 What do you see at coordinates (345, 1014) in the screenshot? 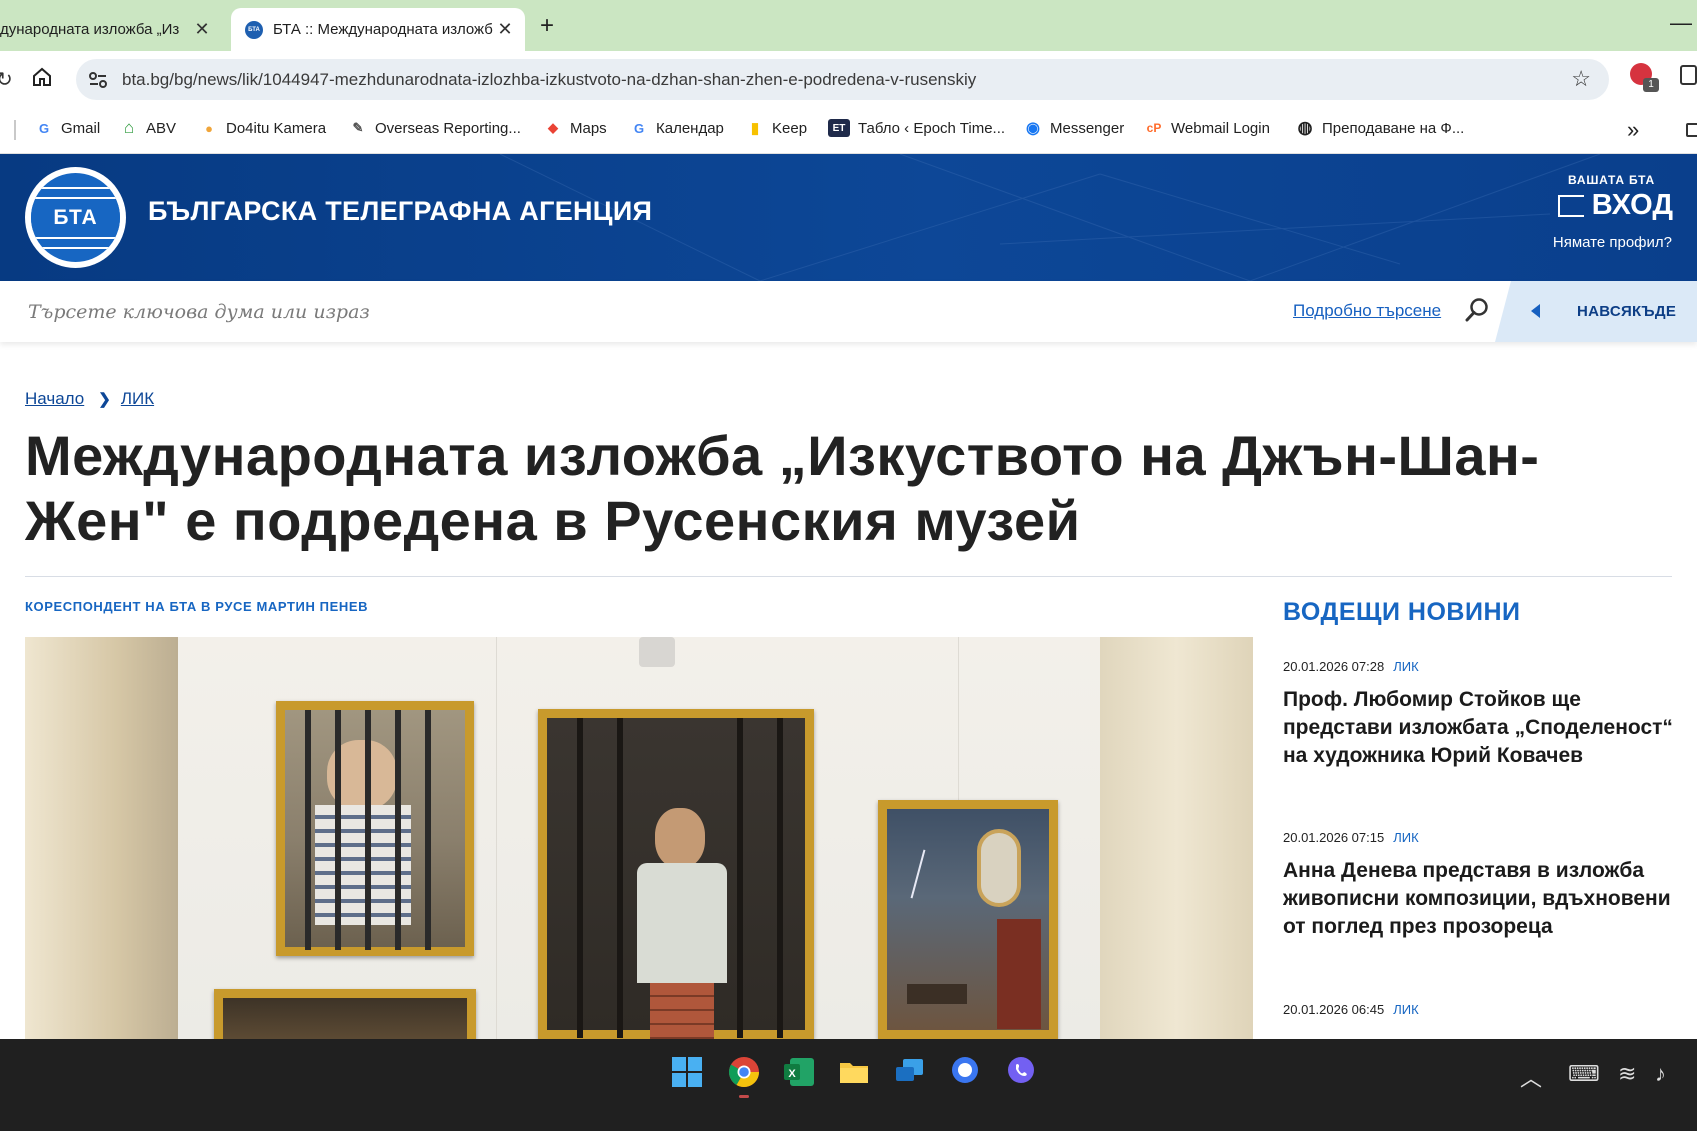
I see `painting-bottom-left` at bounding box center [345, 1014].